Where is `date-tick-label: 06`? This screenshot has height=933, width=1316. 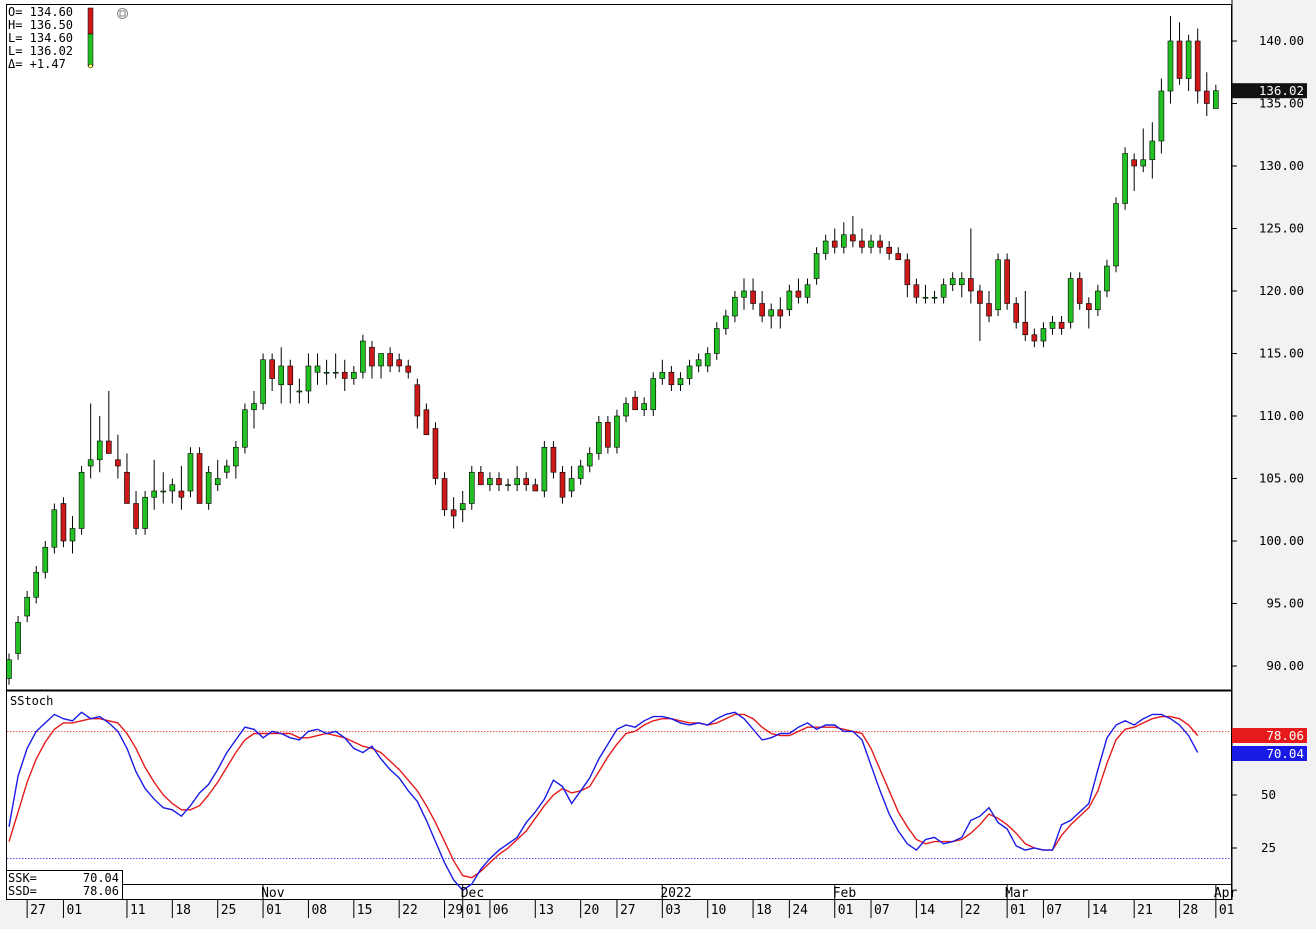 date-tick-label: 06 is located at coordinates (501, 910).